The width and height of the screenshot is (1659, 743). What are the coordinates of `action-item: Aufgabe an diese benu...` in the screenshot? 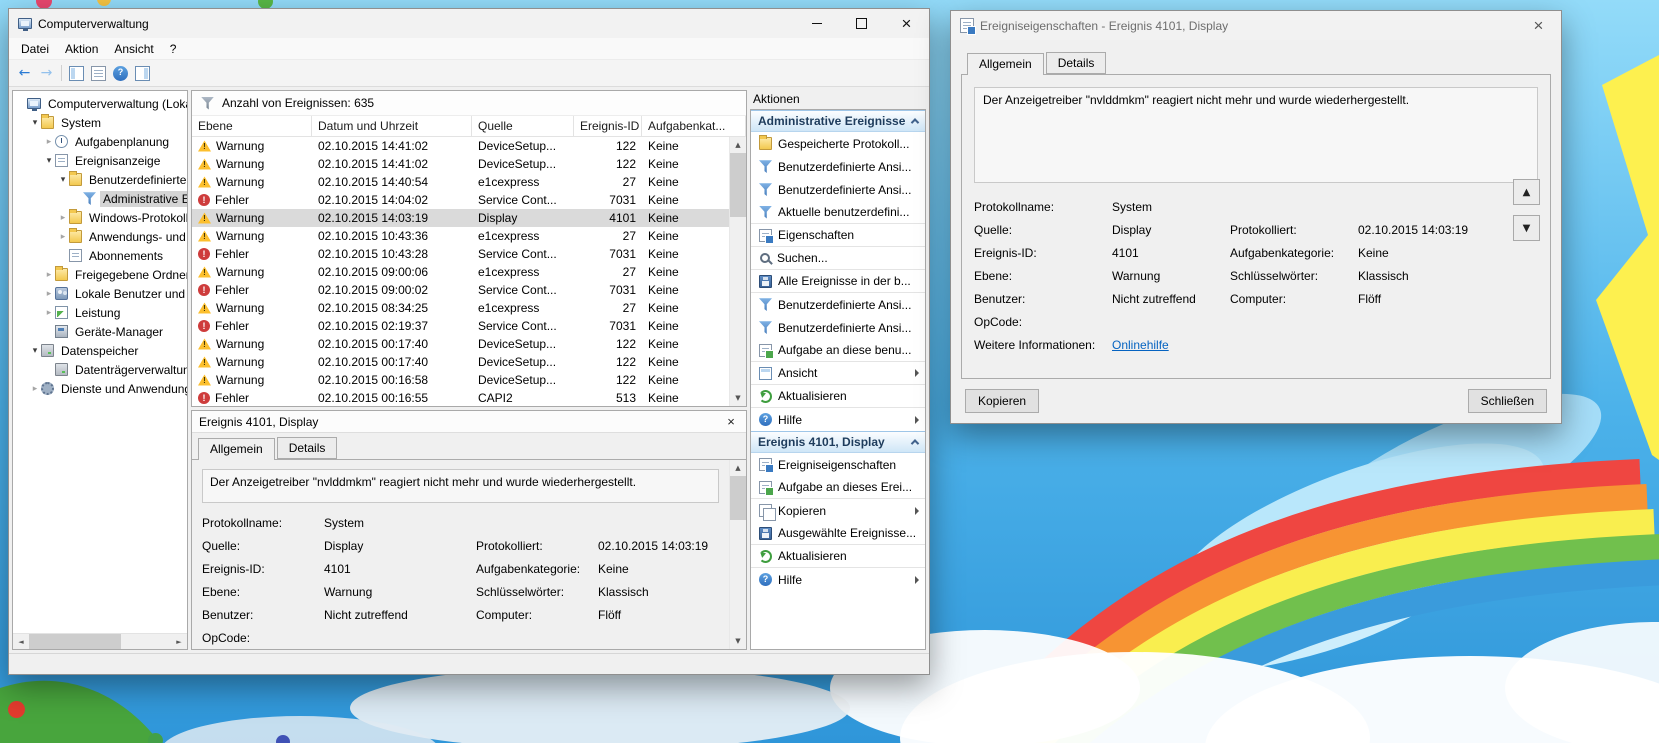 It's located at (838, 350).